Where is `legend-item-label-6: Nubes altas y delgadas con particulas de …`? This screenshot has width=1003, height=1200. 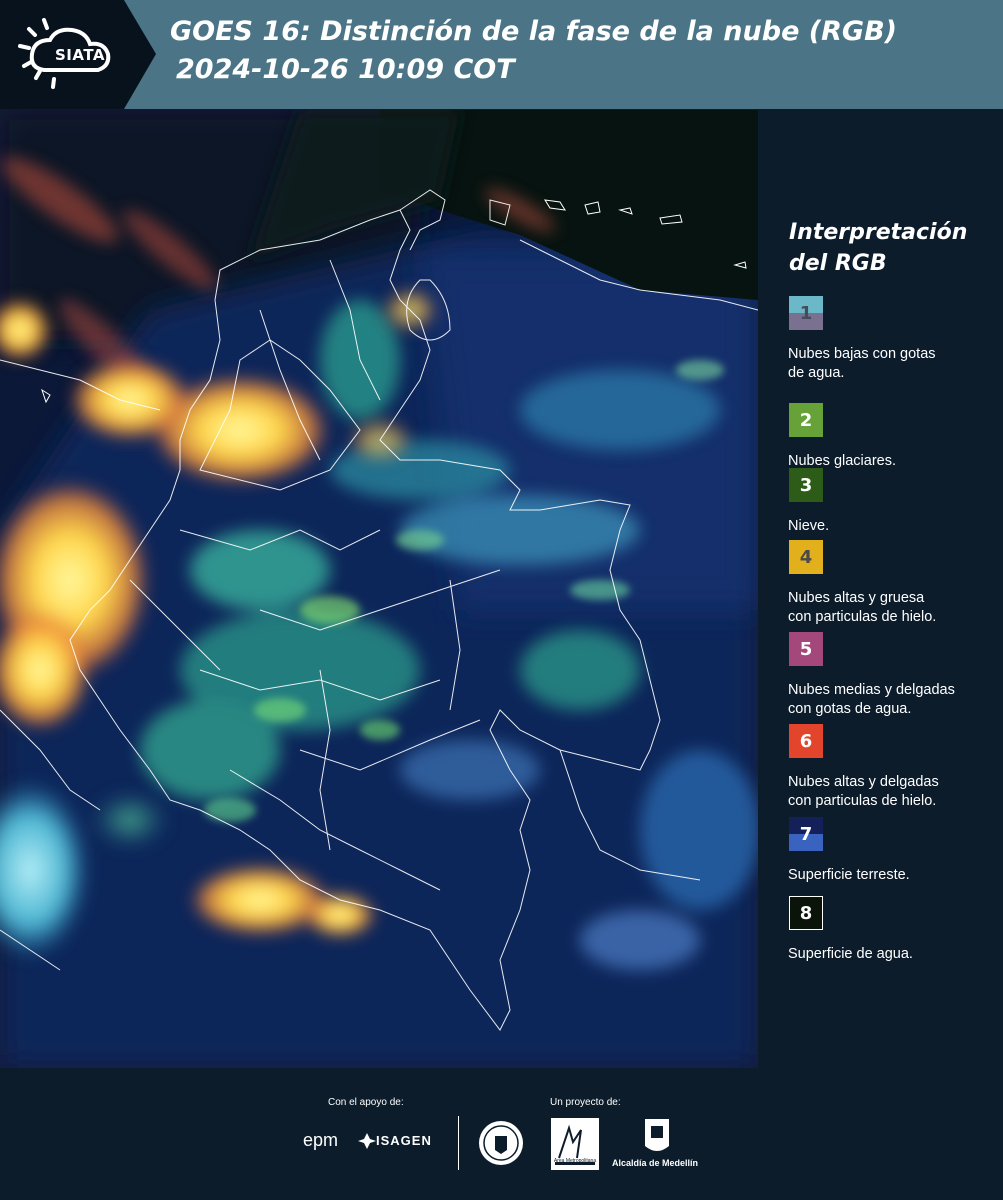
legend-item-label-6: Nubes altas y delgadas con particulas de … is located at coordinates (863, 791).